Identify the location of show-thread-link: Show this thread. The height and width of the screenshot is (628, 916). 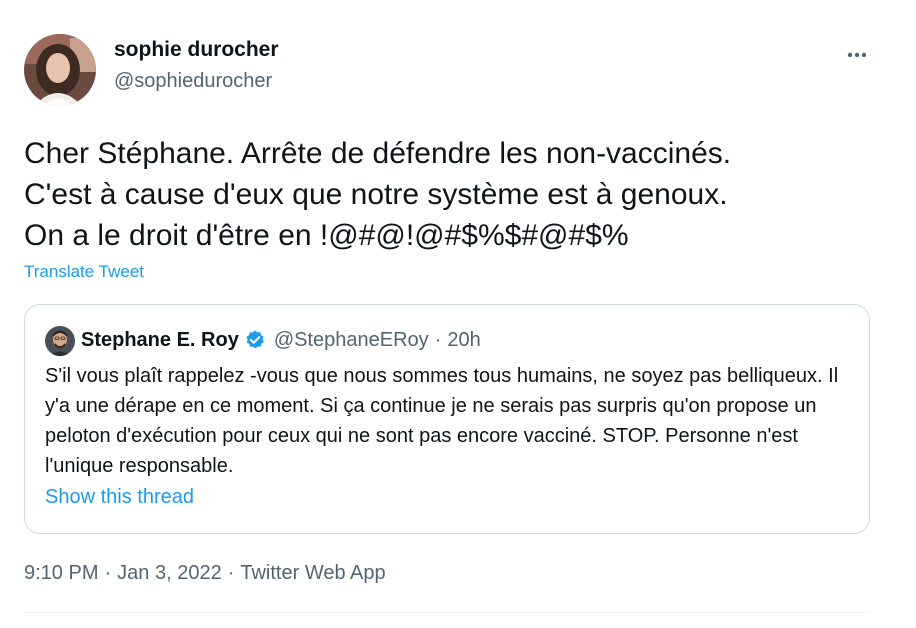
(119, 497).